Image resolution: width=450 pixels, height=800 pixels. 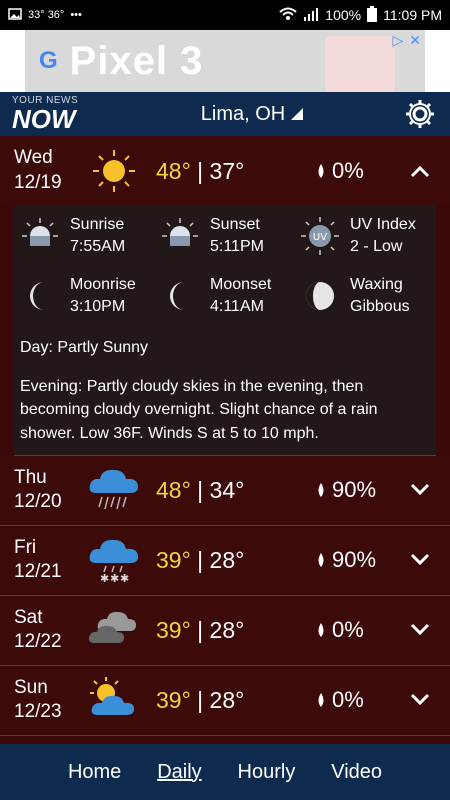 I want to click on day-name: Fri, so click(x=25, y=547).